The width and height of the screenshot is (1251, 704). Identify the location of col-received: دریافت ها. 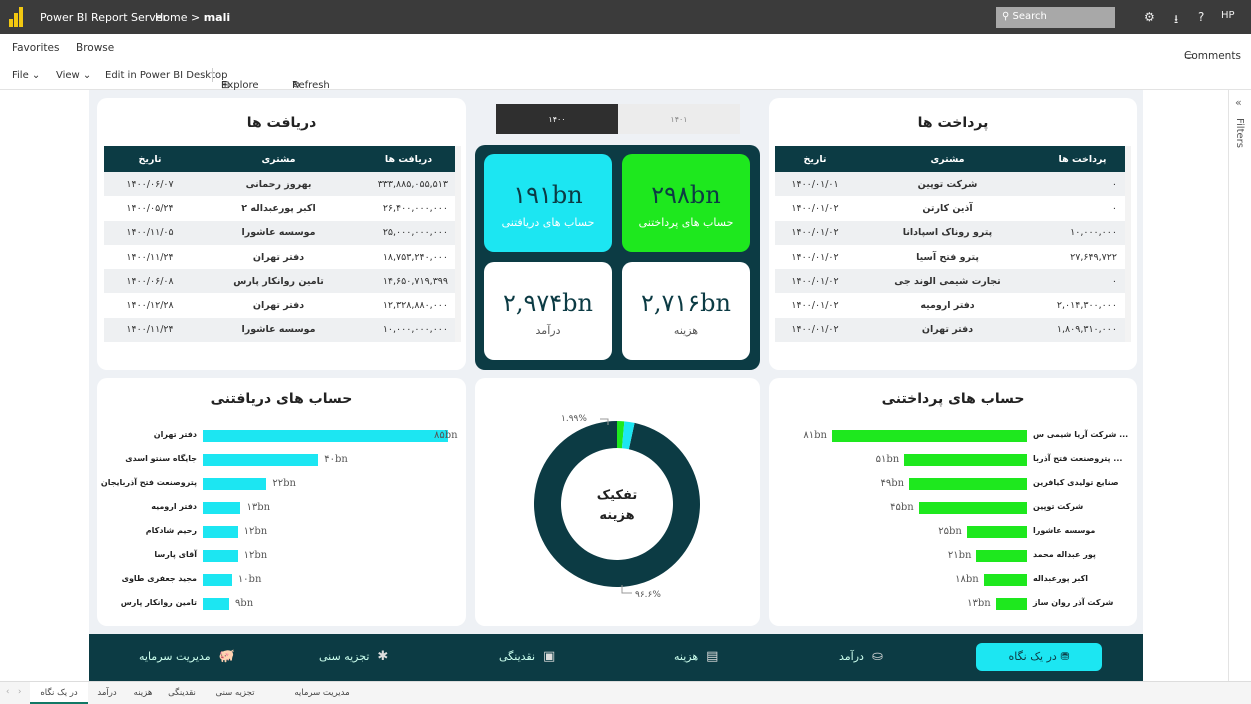
(408, 159).